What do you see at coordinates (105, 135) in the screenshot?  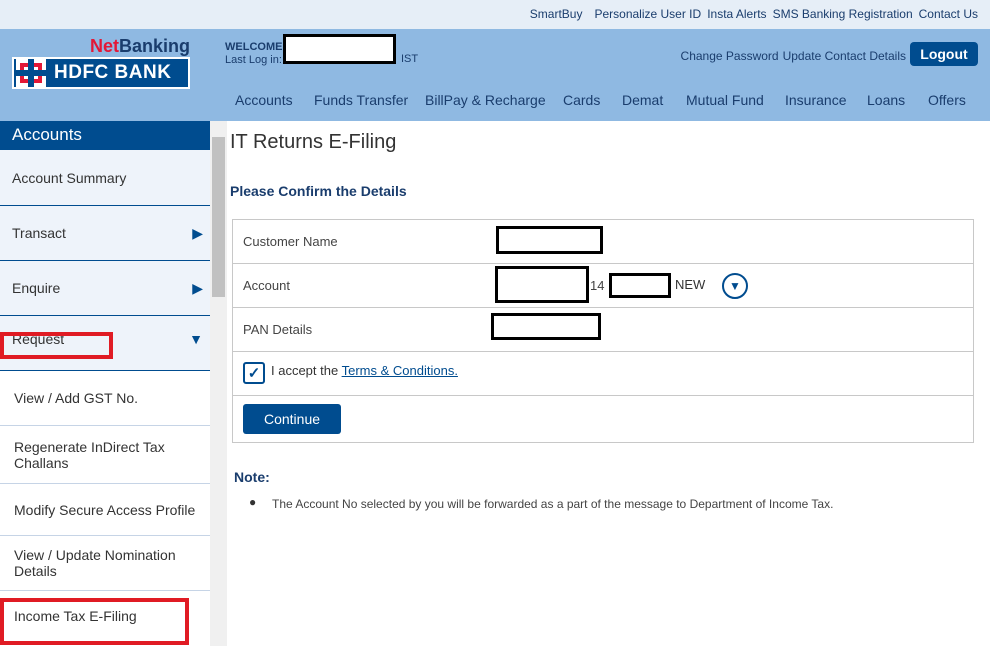 I see `sidebar-header: Accounts` at bounding box center [105, 135].